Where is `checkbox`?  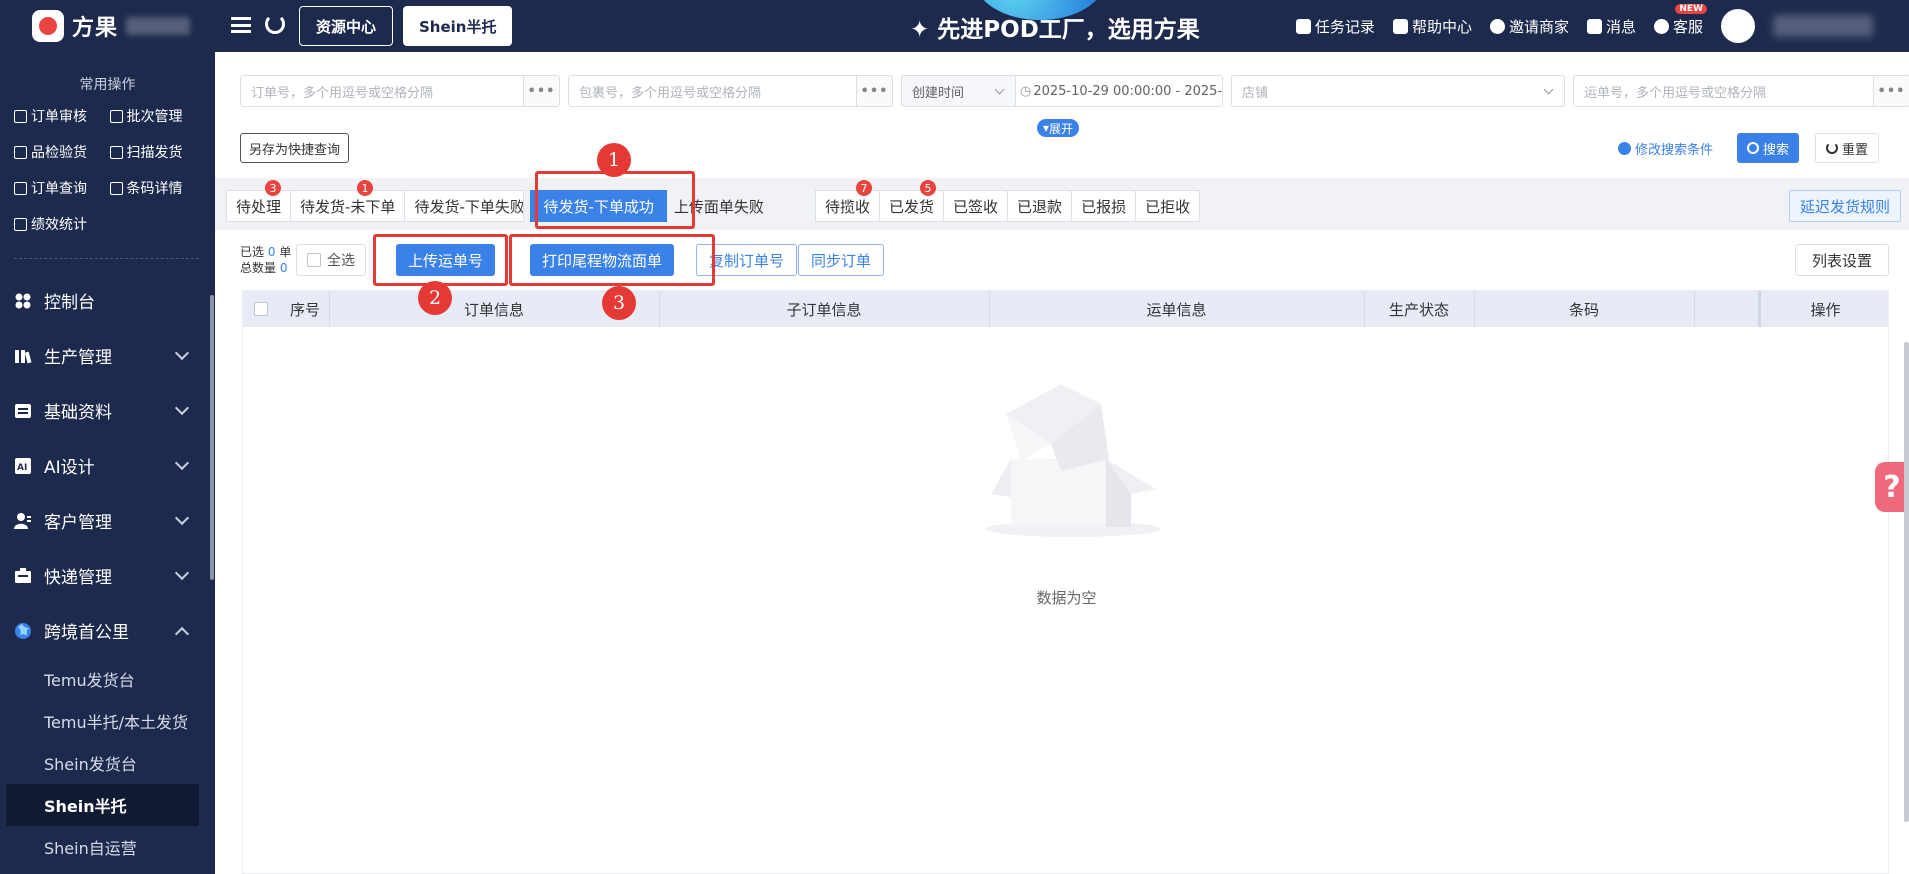 checkbox is located at coordinates (261, 309).